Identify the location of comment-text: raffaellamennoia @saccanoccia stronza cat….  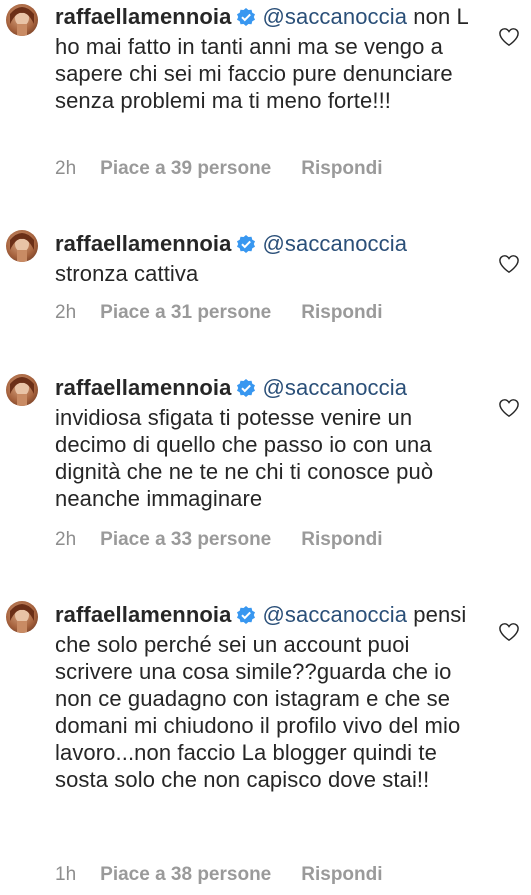
(267, 258).